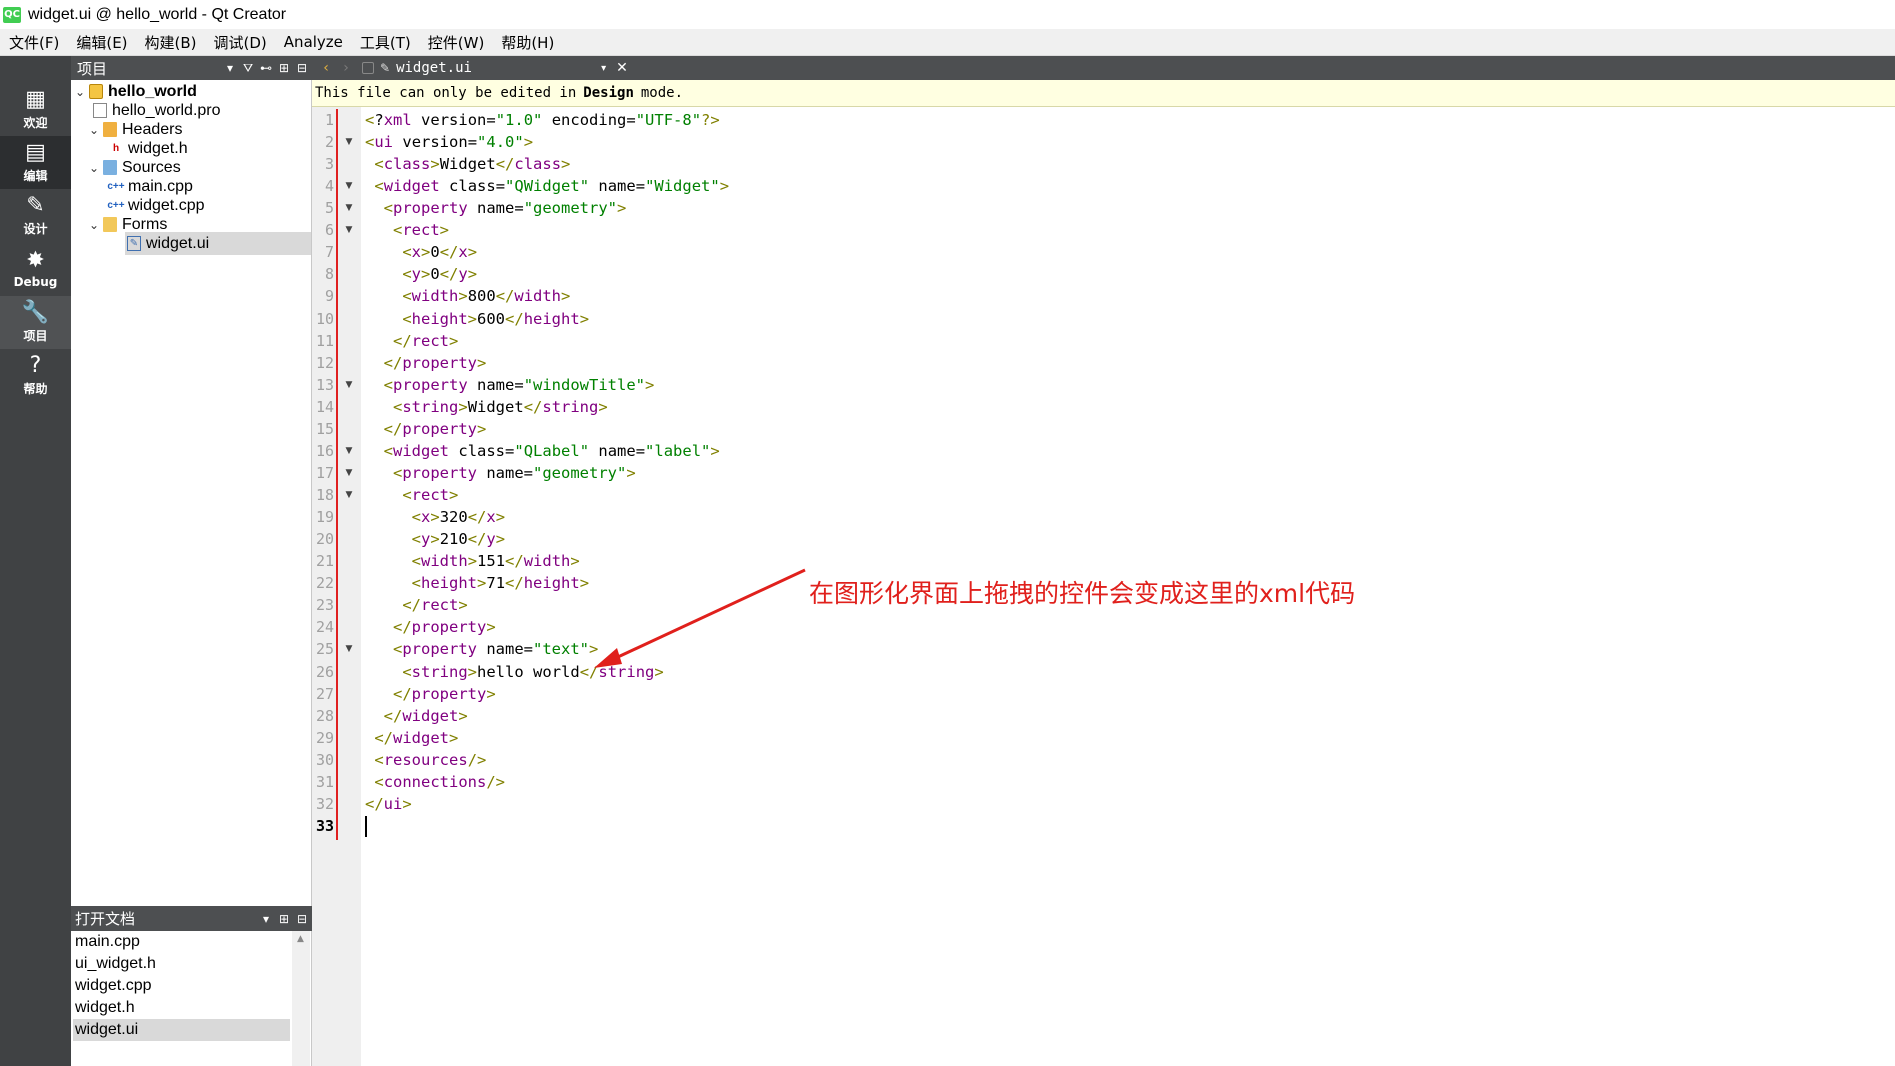  I want to click on line-number: 22, so click(324, 583).